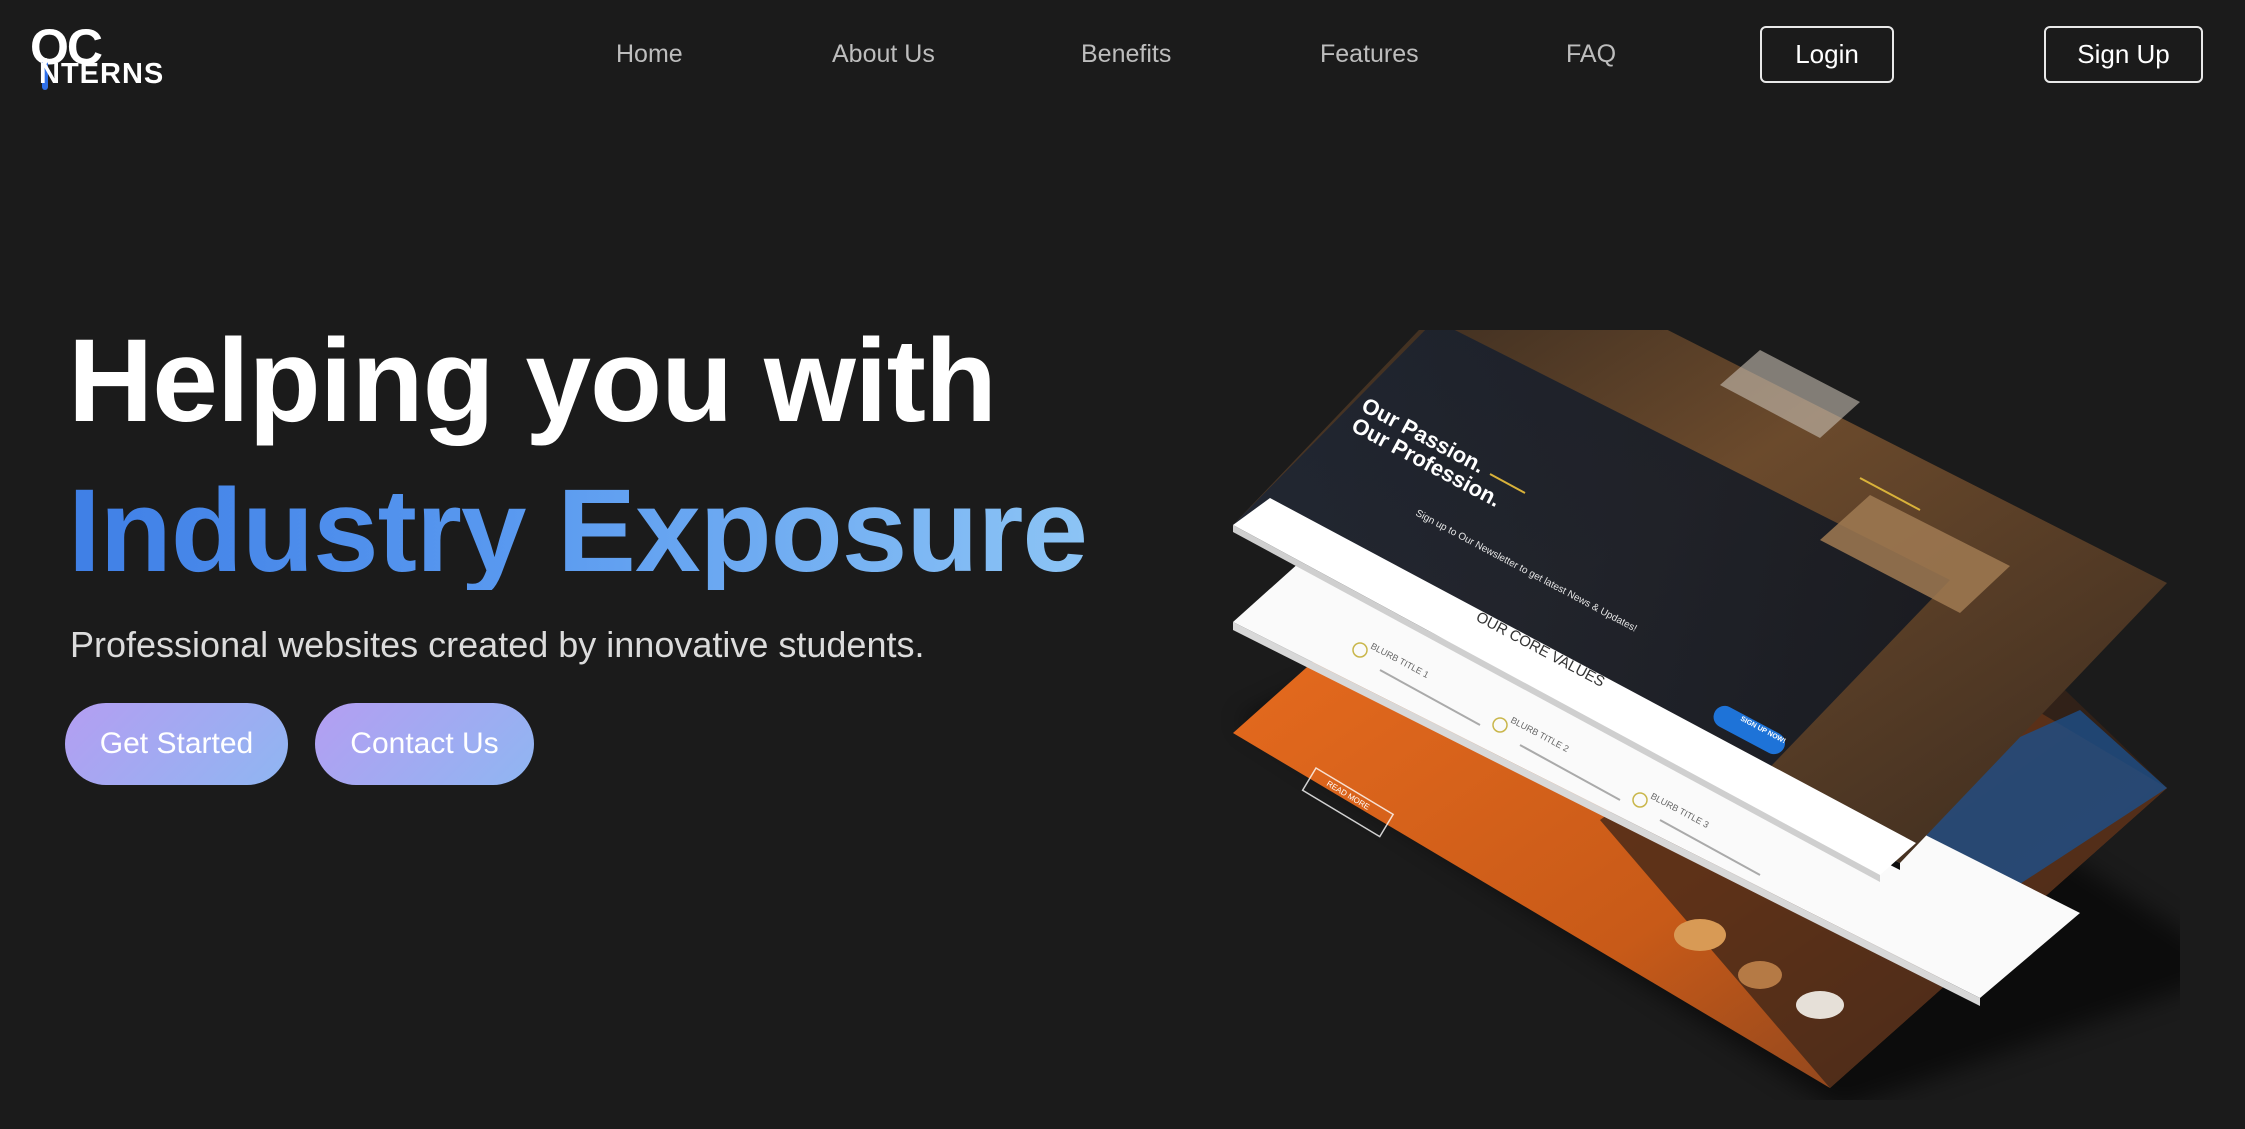 The width and height of the screenshot is (2245, 1129). What do you see at coordinates (176, 744) in the screenshot?
I see `get-started-button: Get Started` at bounding box center [176, 744].